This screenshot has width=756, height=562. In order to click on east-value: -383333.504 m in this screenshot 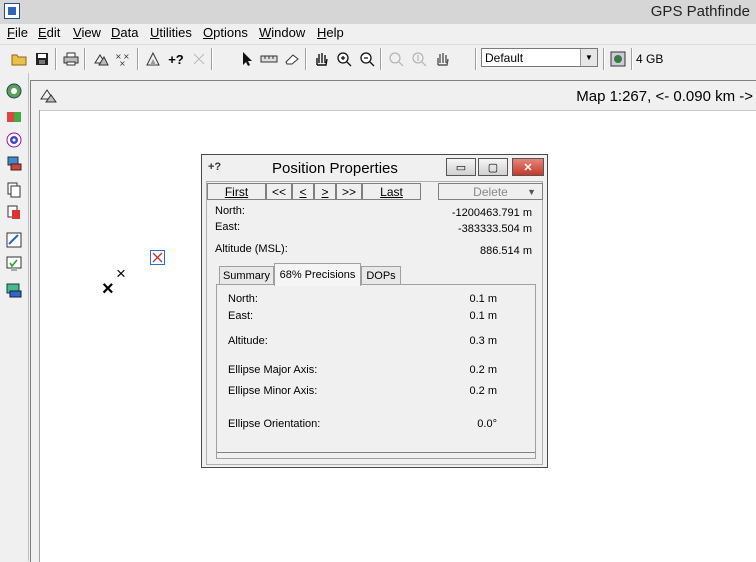, I will do `click(495, 229)`.